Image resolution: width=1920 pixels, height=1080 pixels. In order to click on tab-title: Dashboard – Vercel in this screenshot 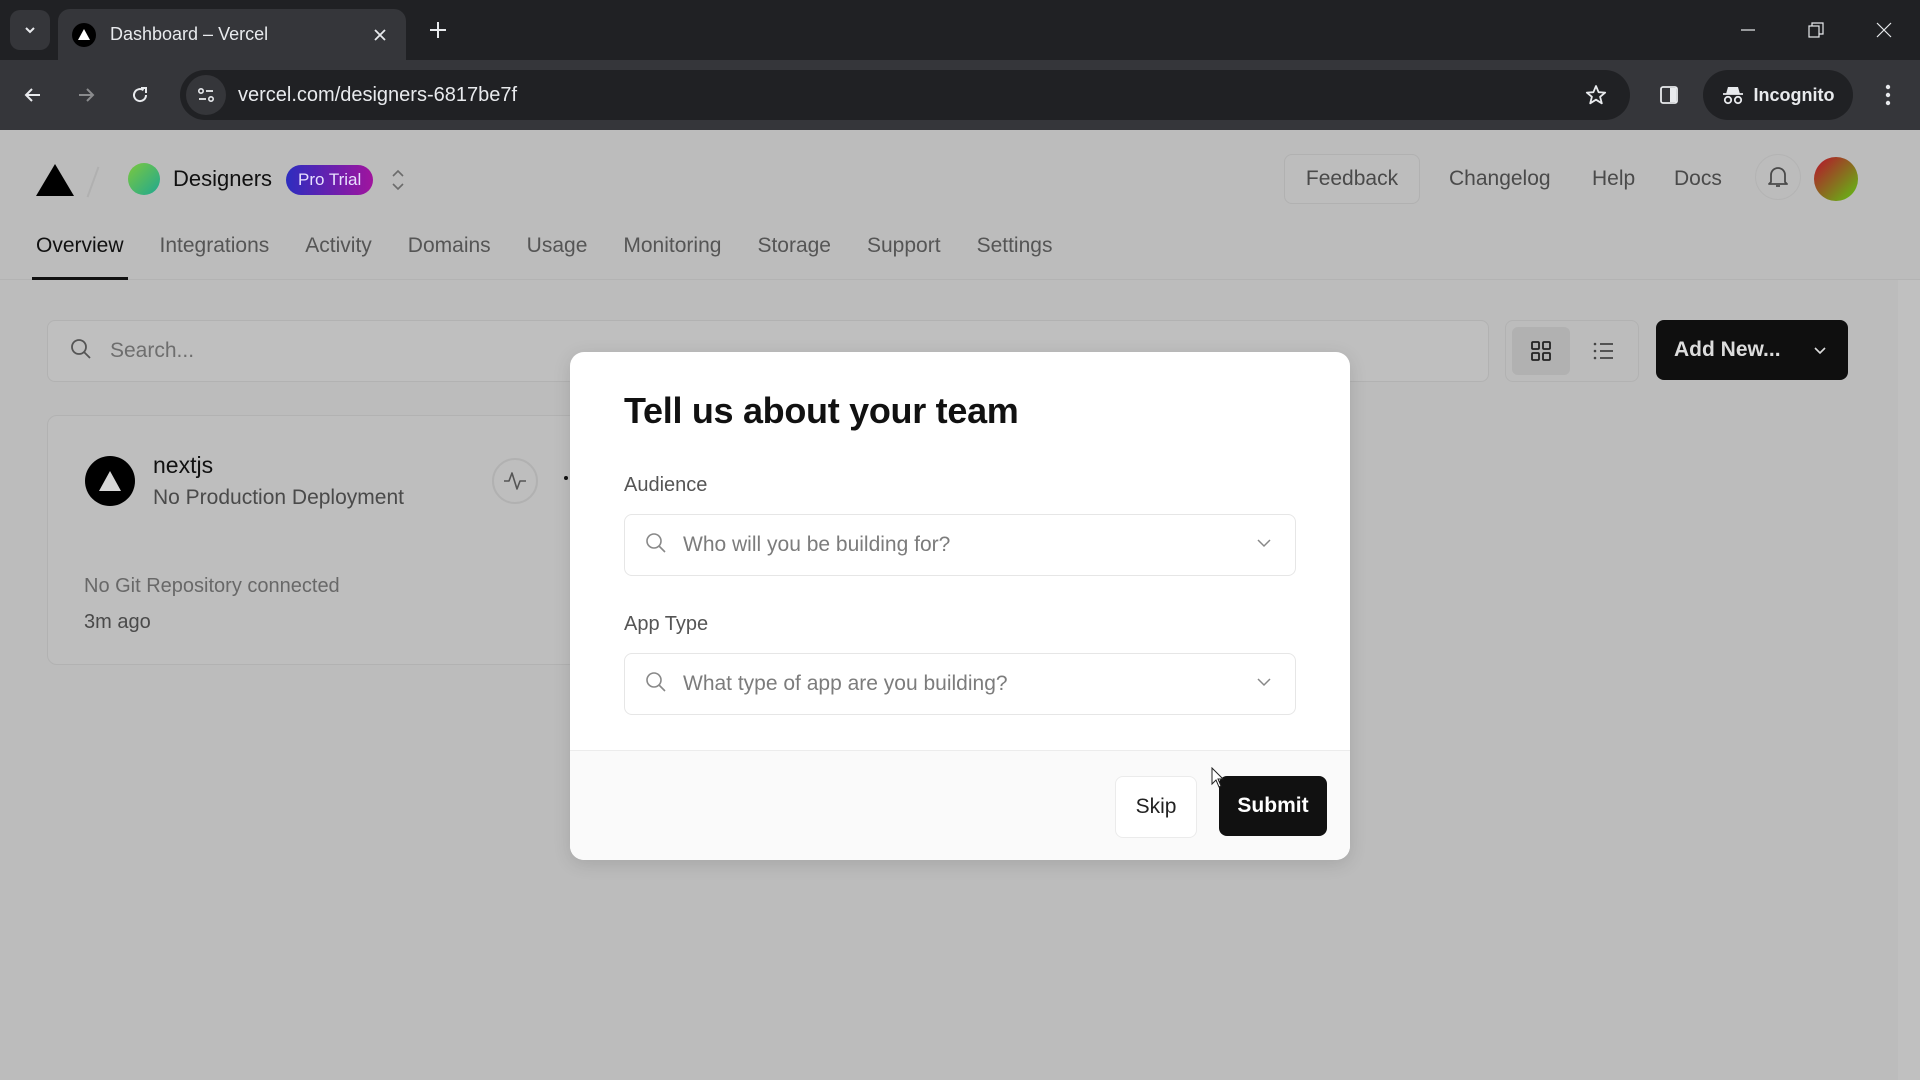, I will do `click(189, 34)`.